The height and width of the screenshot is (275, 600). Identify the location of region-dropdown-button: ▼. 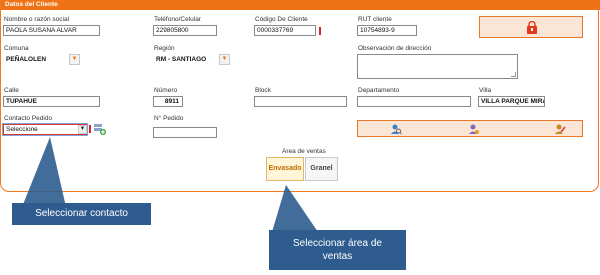
(224, 59).